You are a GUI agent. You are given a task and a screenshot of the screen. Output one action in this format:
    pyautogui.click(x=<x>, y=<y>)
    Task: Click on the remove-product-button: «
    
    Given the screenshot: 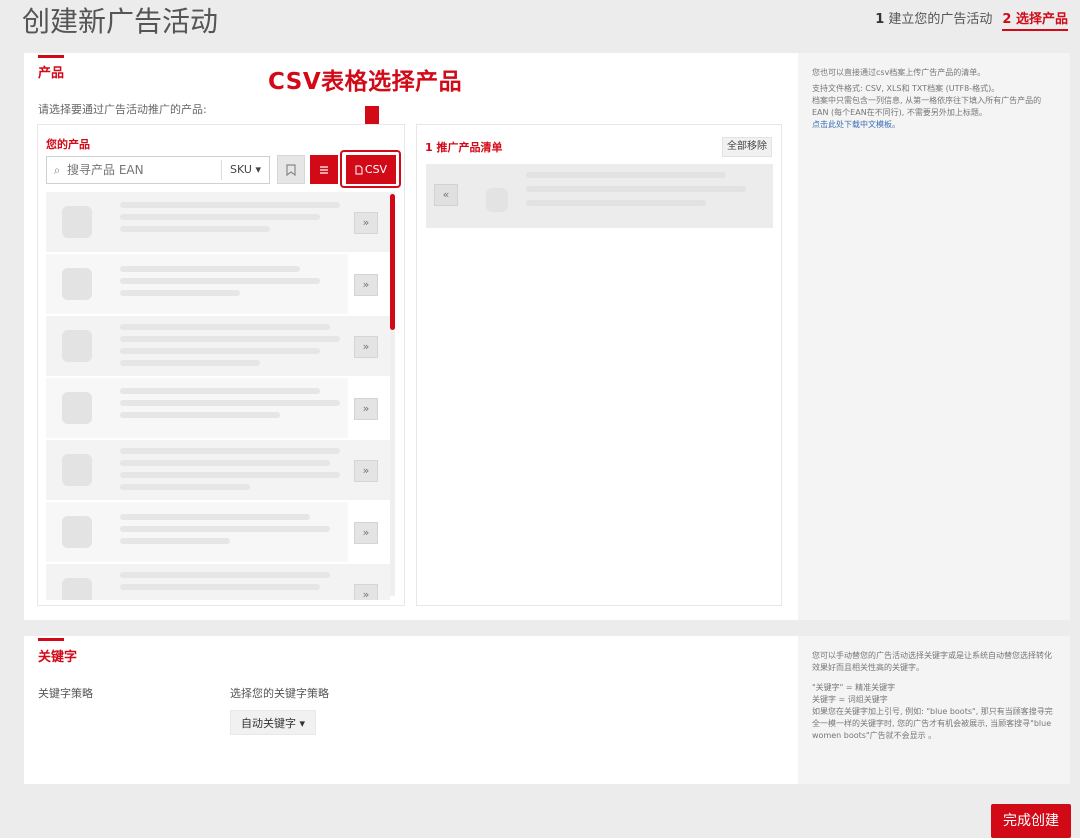 What is the action you would take?
    pyautogui.click(x=446, y=195)
    